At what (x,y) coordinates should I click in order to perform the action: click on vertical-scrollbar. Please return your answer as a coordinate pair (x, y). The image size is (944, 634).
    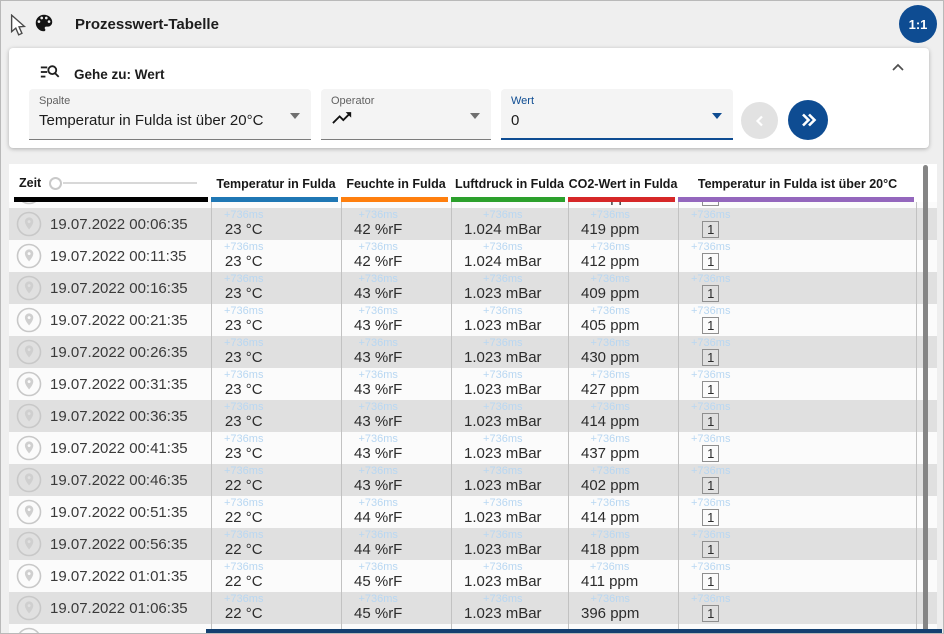
    Looking at the image, I should click on (925, 399).